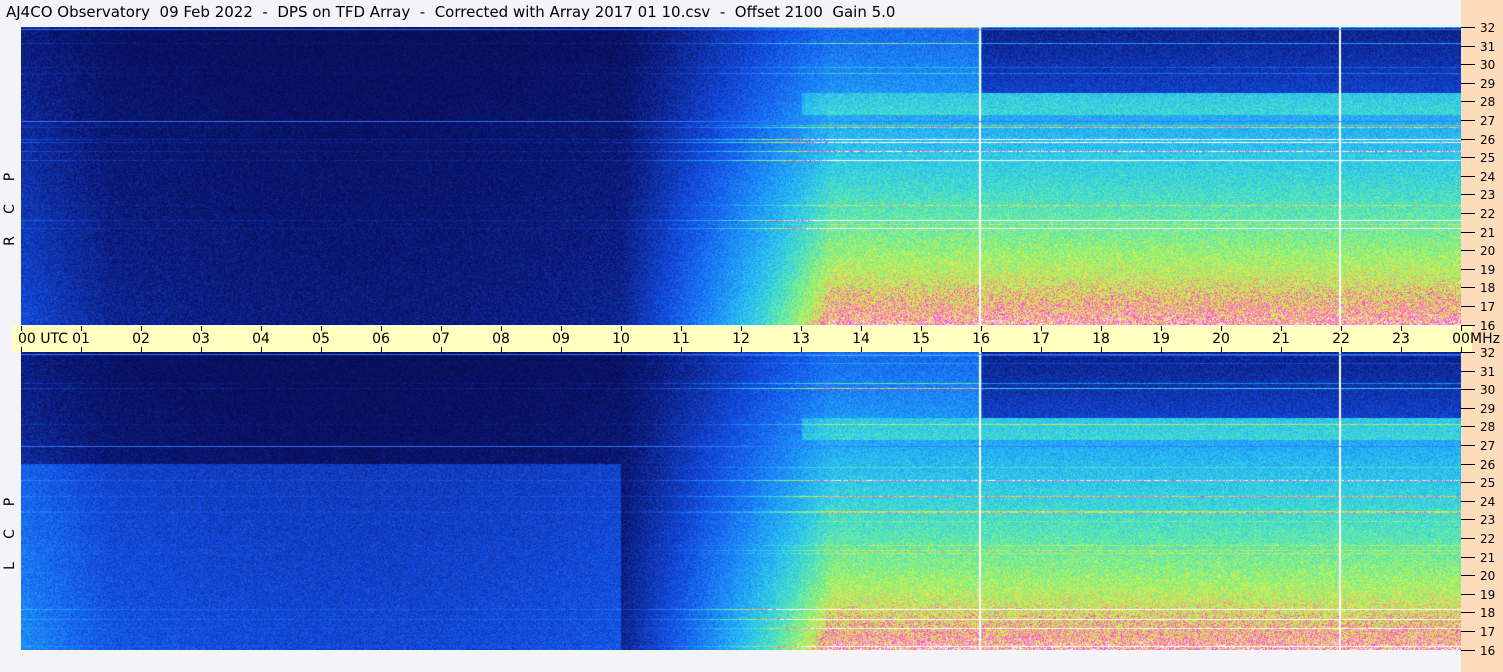 The width and height of the screenshot is (1503, 672). I want to click on freq-label: 25, so click(1488, 483).